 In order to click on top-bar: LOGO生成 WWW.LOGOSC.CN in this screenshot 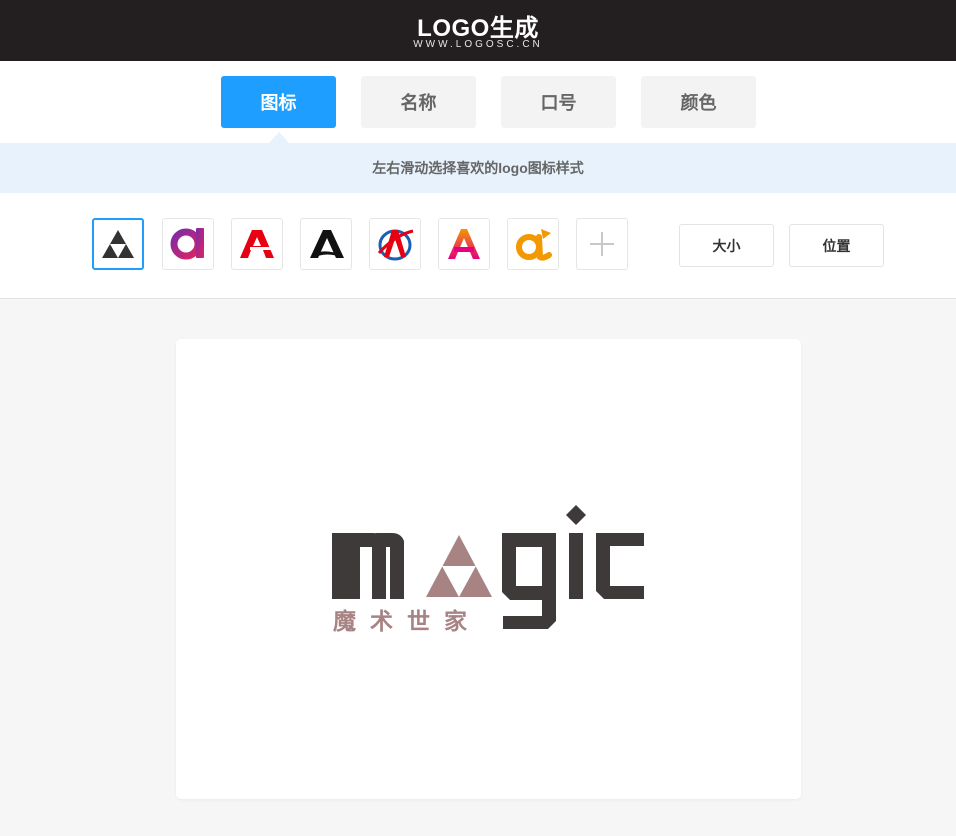, I will do `click(478, 30)`.